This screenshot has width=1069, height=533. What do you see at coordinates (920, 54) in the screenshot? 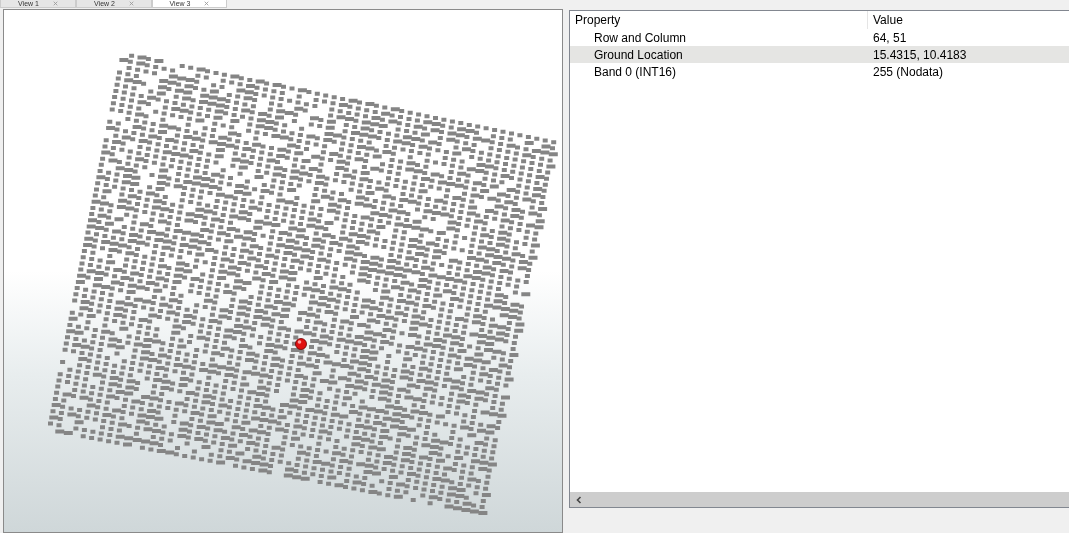
I see `property-value: 15.4315, 10.4183` at bounding box center [920, 54].